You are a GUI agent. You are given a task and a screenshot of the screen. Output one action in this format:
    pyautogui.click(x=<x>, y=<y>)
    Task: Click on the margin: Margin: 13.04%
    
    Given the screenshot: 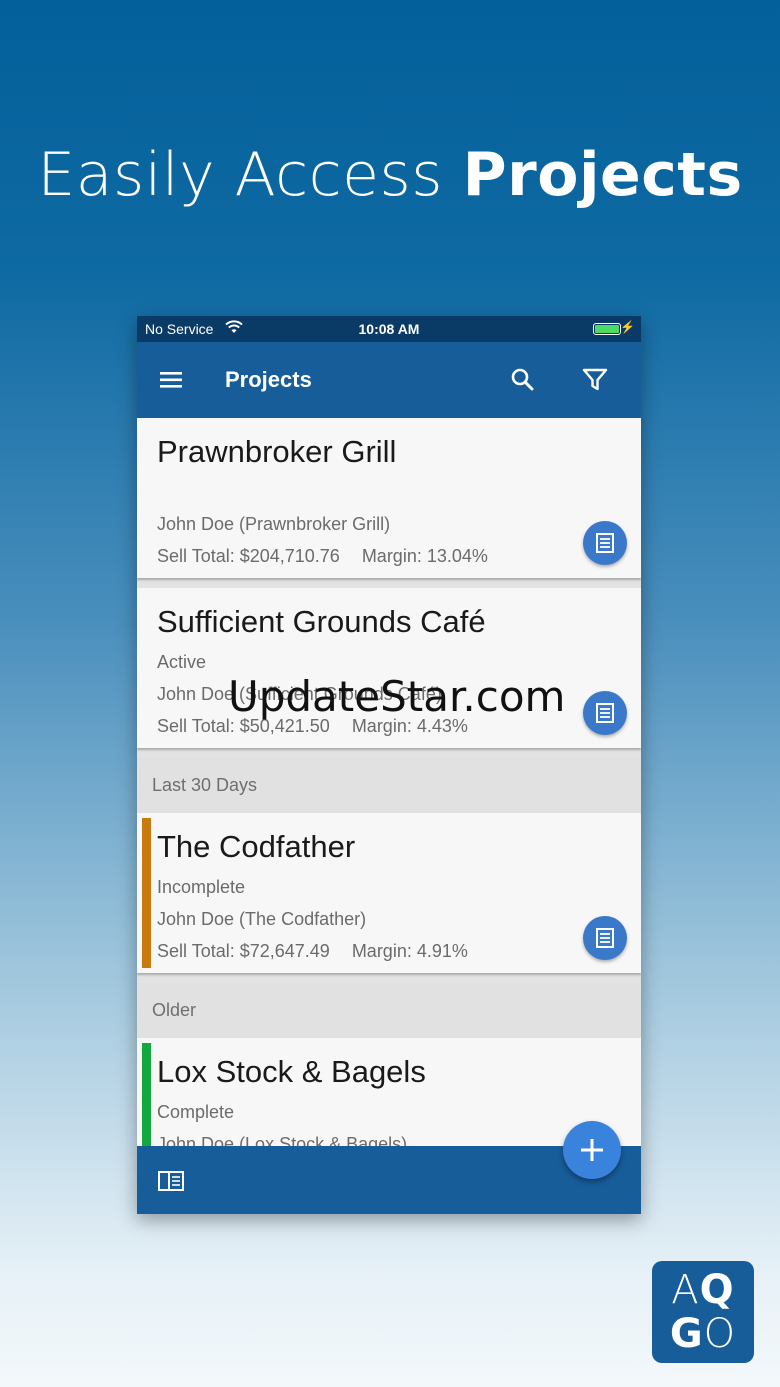 What is the action you would take?
    pyautogui.click(x=424, y=556)
    